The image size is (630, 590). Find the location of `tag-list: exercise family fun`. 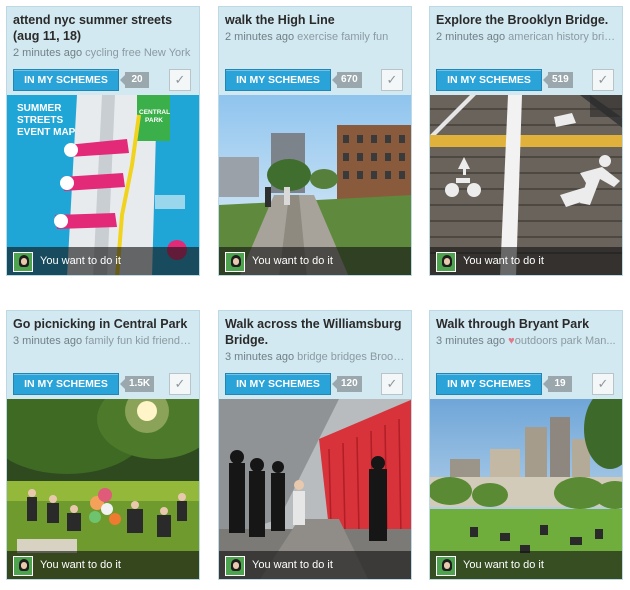

tag-list: exercise family fun is located at coordinates (342, 37).